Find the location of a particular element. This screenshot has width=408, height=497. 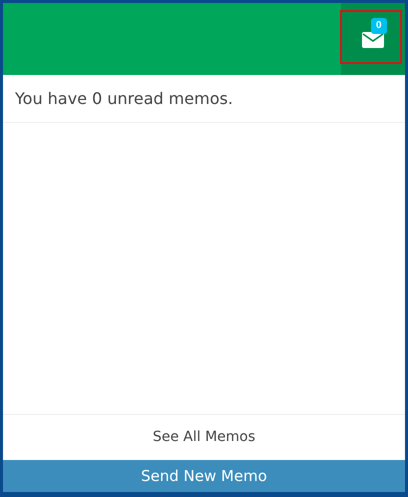

mail-button: 0 is located at coordinates (373, 39).